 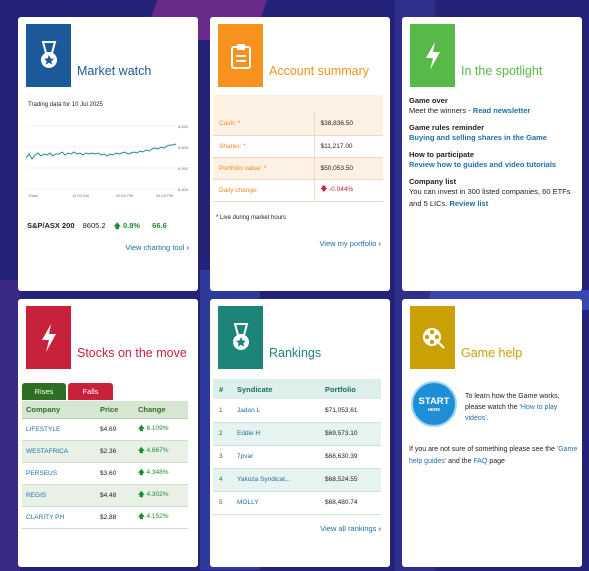 What do you see at coordinates (341, 189) in the screenshot?
I see `daily-change-text: -0.044%` at bounding box center [341, 189].